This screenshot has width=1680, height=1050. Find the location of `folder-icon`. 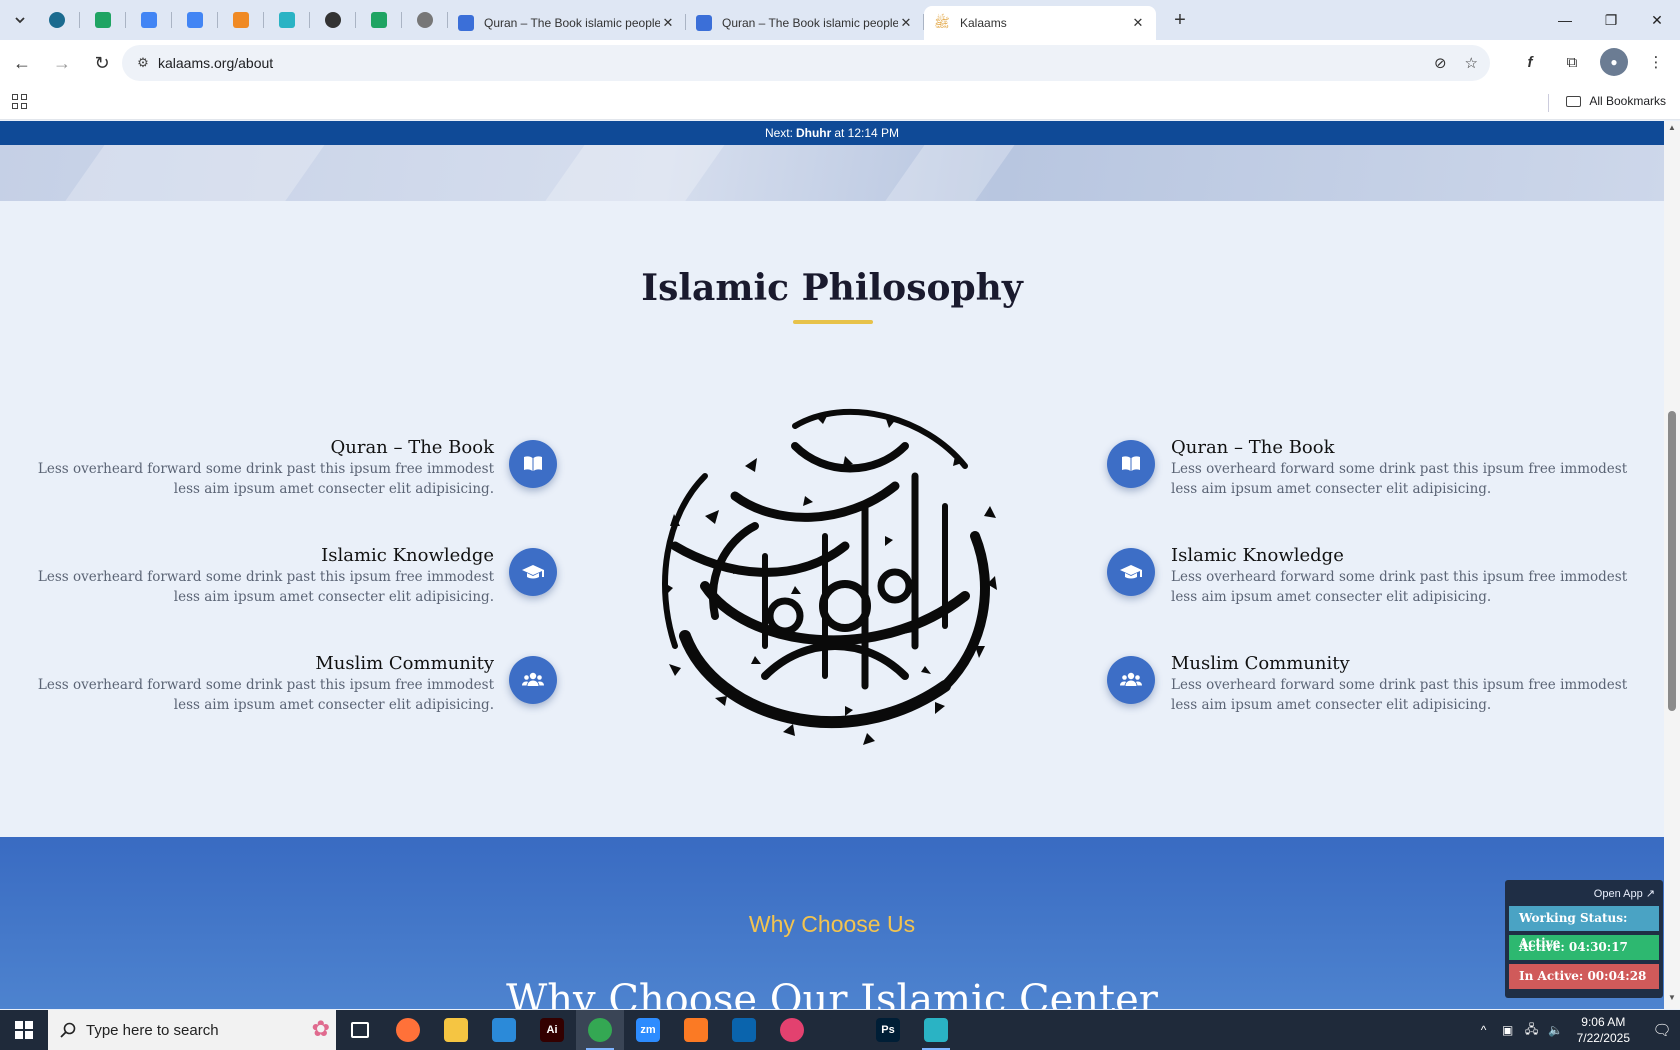

folder-icon is located at coordinates (1574, 101).